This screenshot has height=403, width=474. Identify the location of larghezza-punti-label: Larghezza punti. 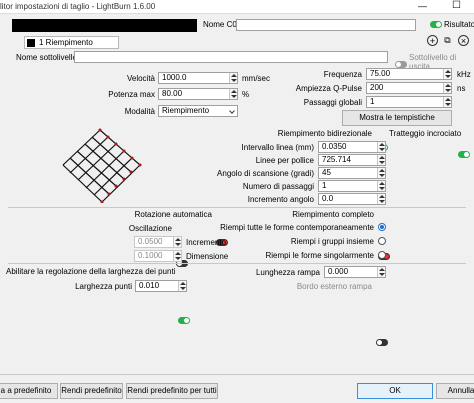
(103, 286).